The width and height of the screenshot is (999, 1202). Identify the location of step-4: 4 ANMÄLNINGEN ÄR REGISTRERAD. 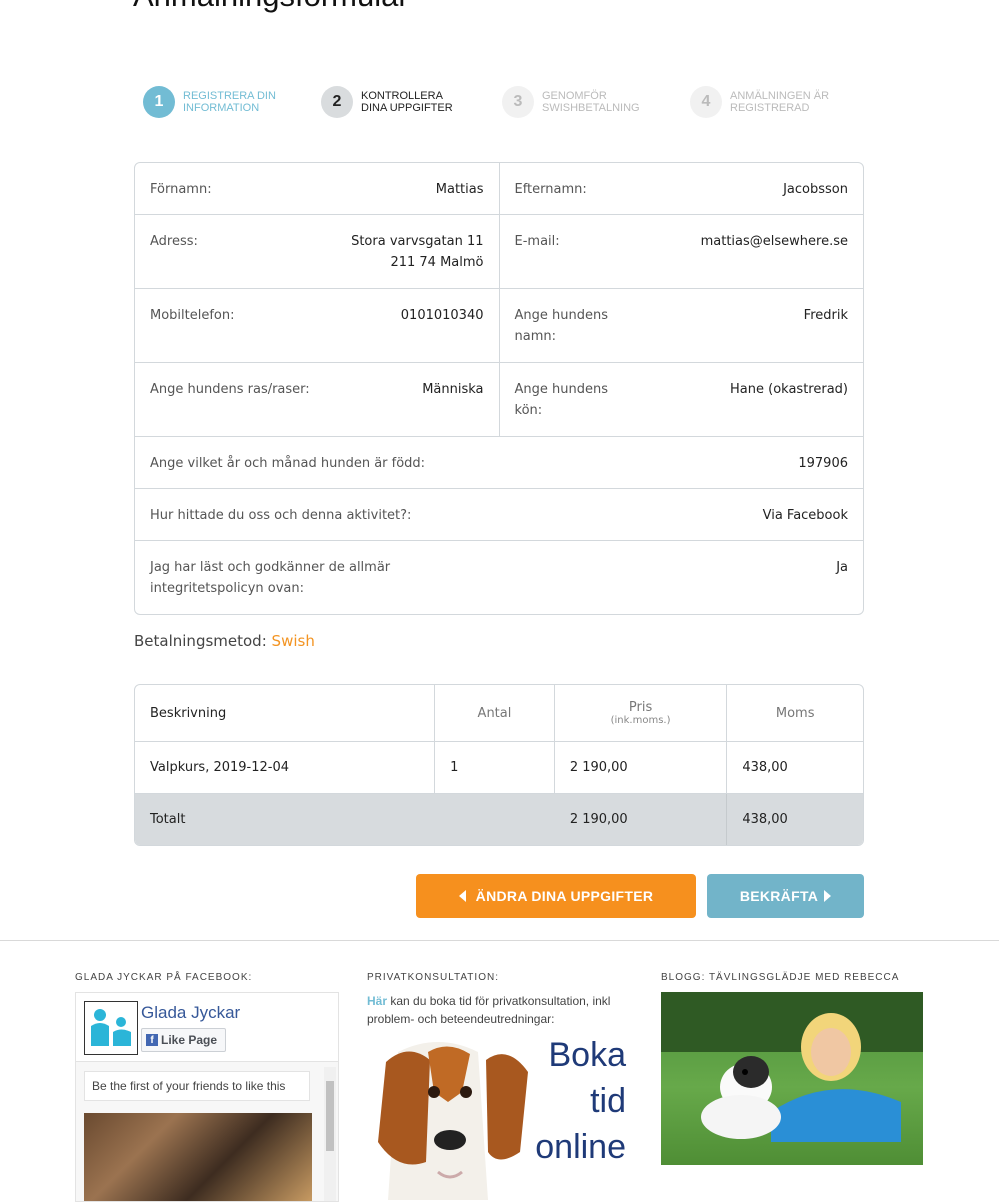
(765, 102).